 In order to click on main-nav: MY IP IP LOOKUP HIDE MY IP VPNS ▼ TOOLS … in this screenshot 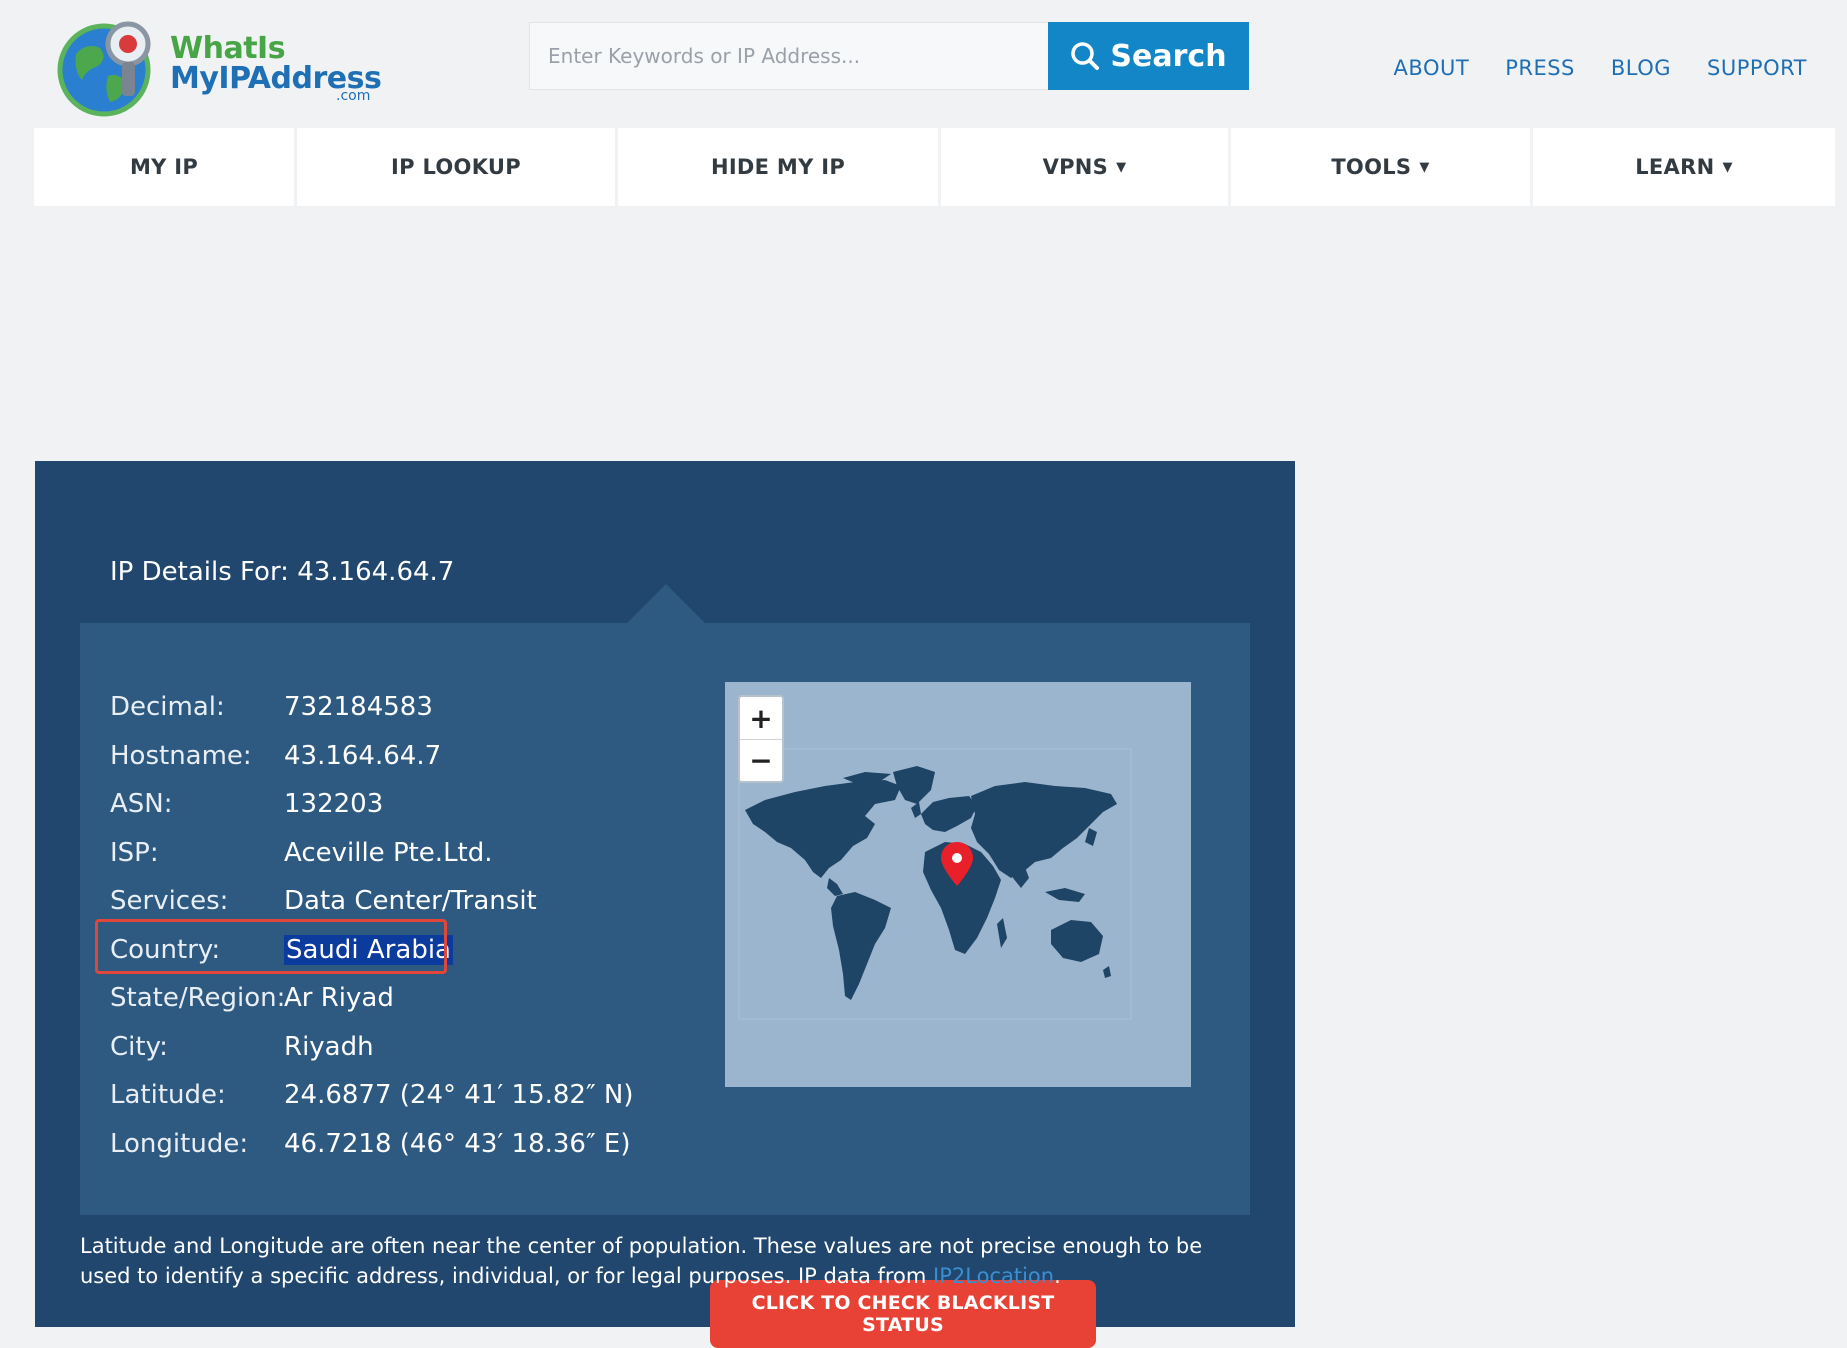, I will do `click(934, 167)`.